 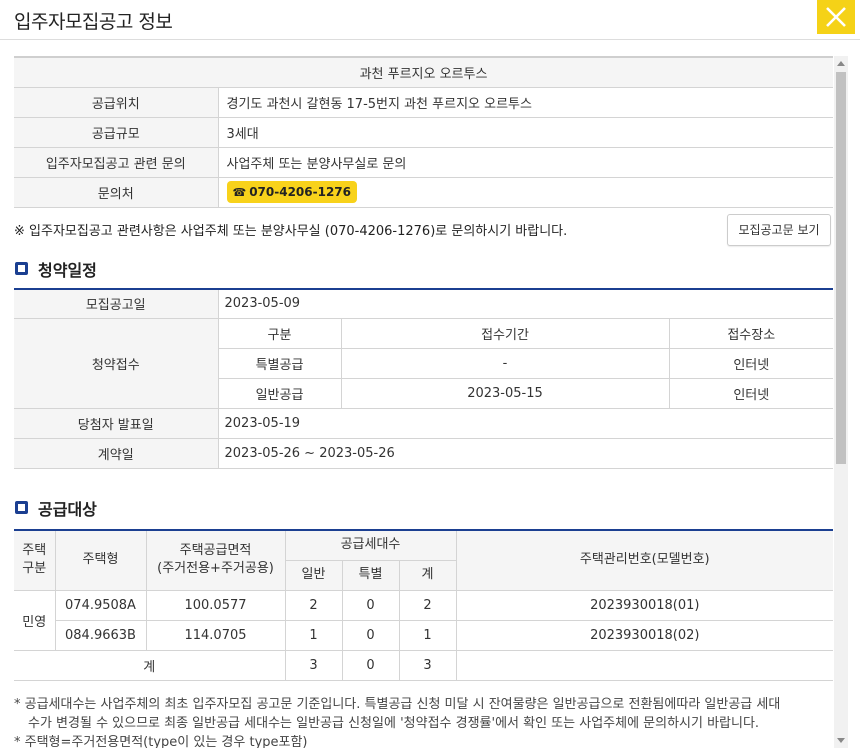 What do you see at coordinates (300, 192) in the screenshot?
I see `phone-number: 070-4206-1276` at bounding box center [300, 192].